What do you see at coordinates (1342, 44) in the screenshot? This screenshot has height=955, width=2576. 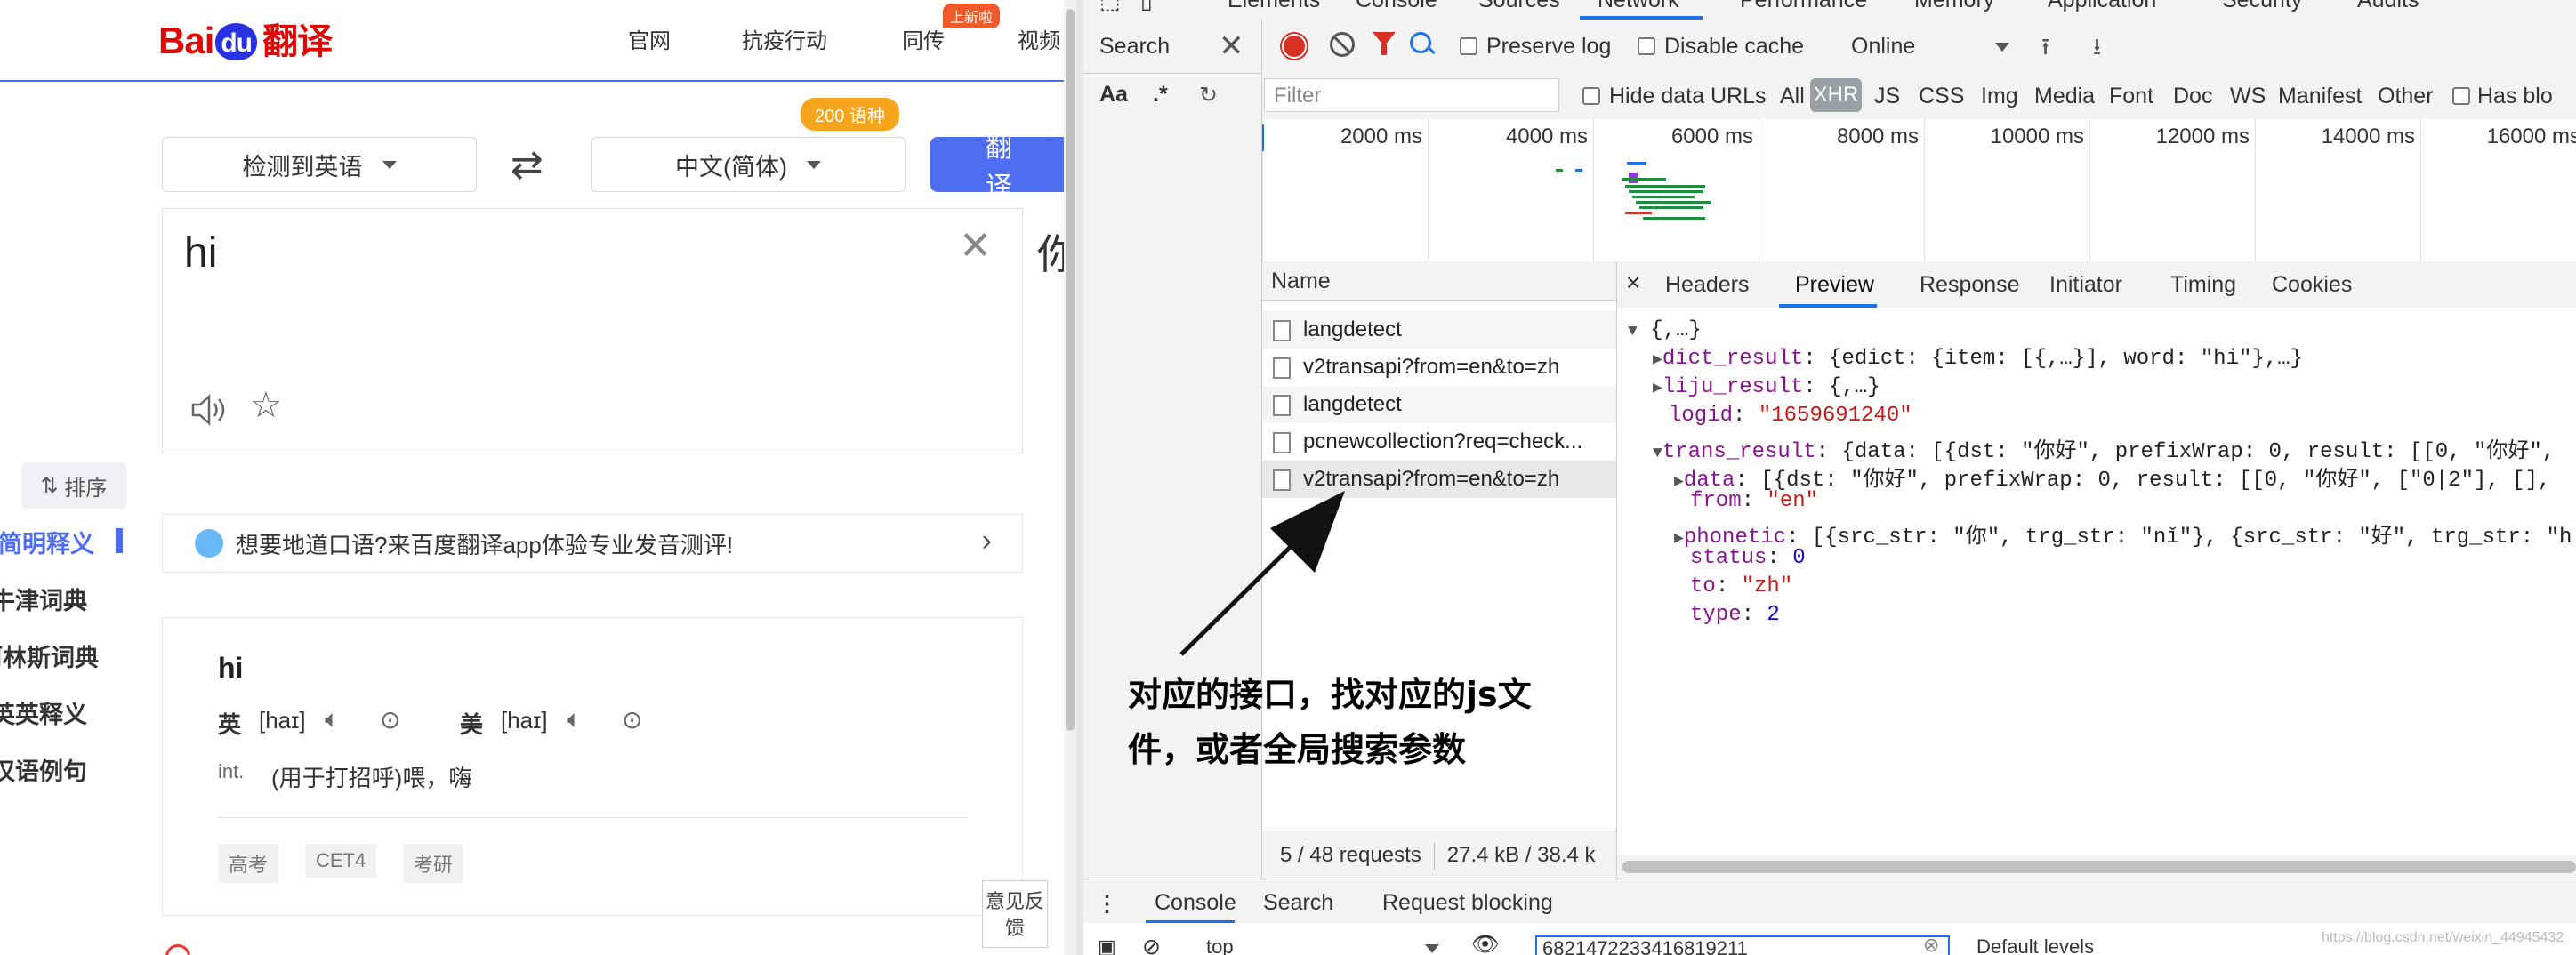 I see `clear-icon` at bounding box center [1342, 44].